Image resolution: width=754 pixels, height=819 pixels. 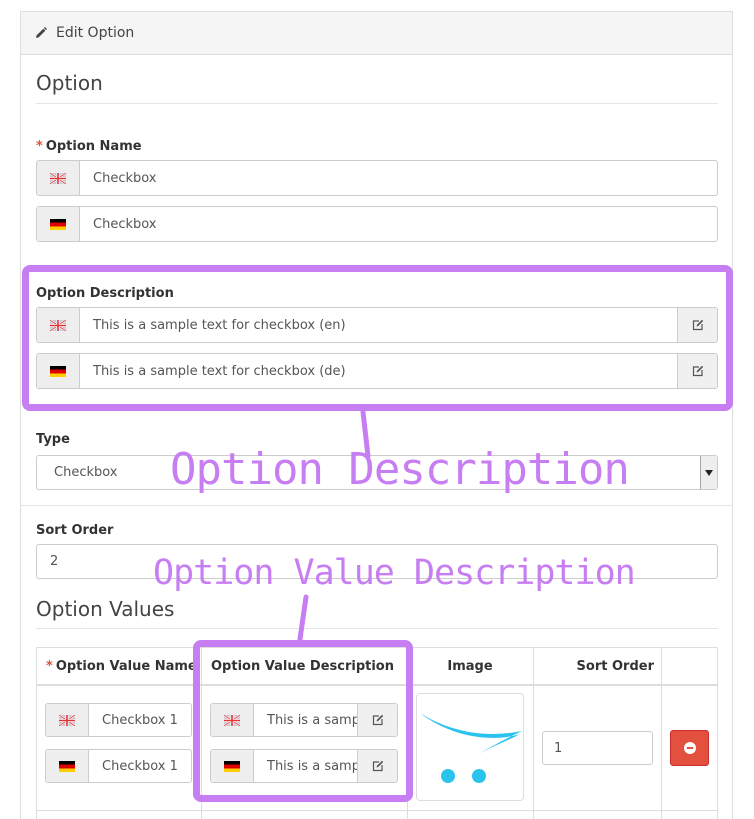 I want to click on option-description-callout: Option Description, so click(x=400, y=469).